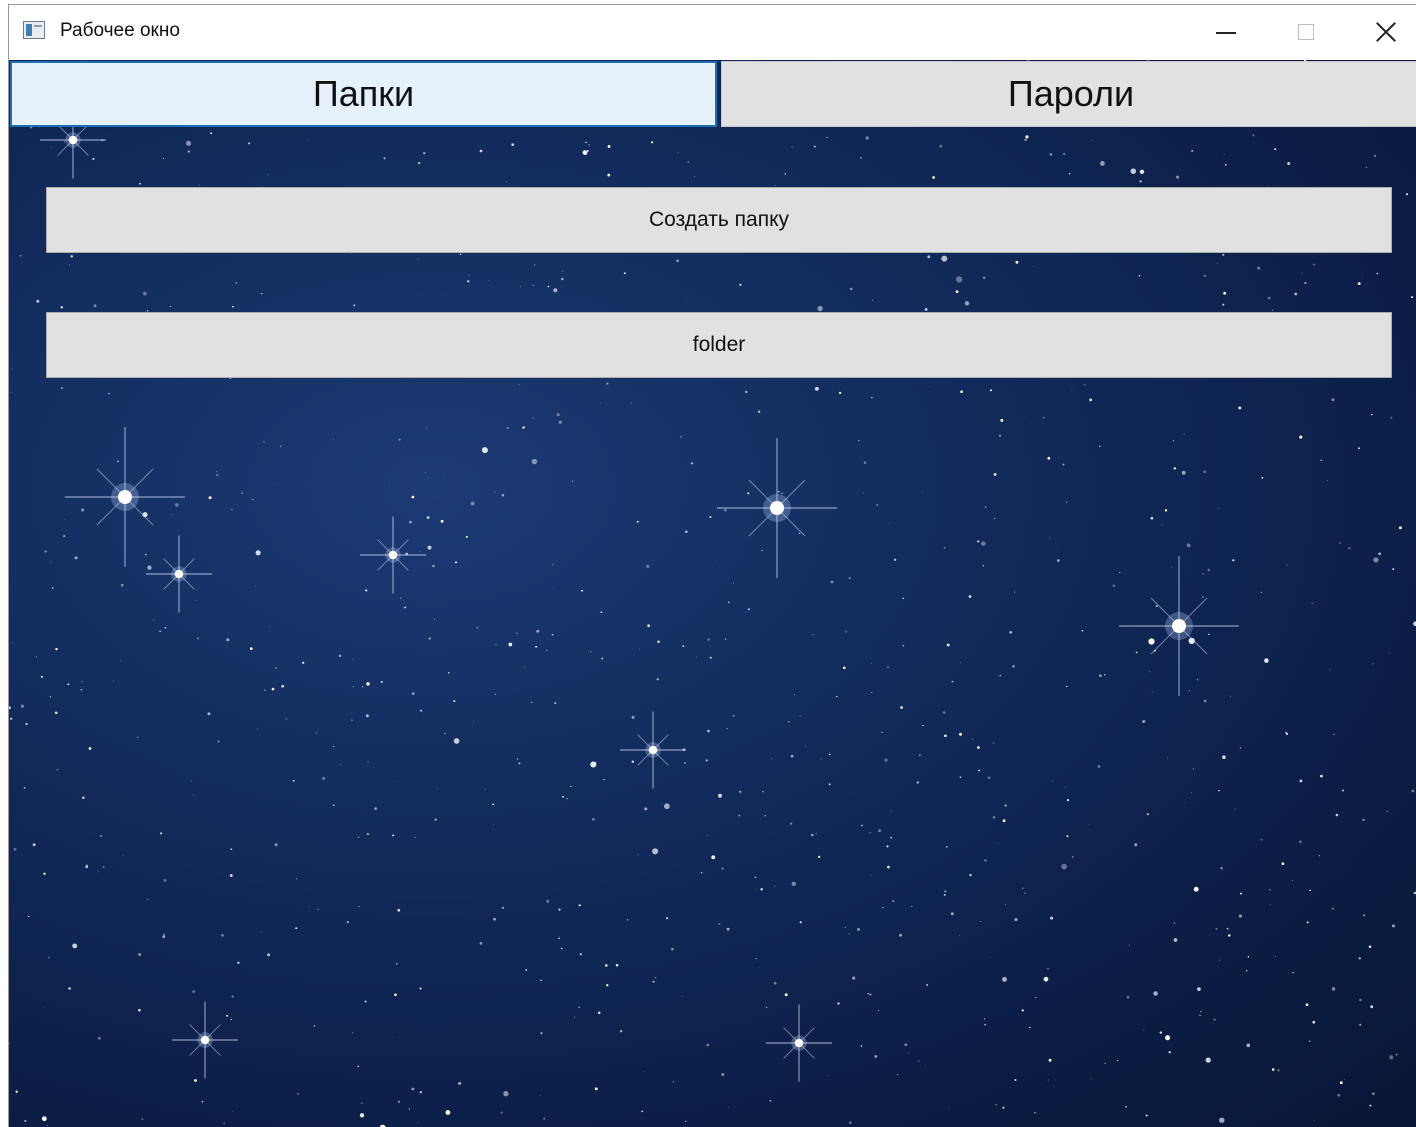  Describe the element at coordinates (1068, 94) in the screenshot. I see `tab-passwords: Пароли` at that location.